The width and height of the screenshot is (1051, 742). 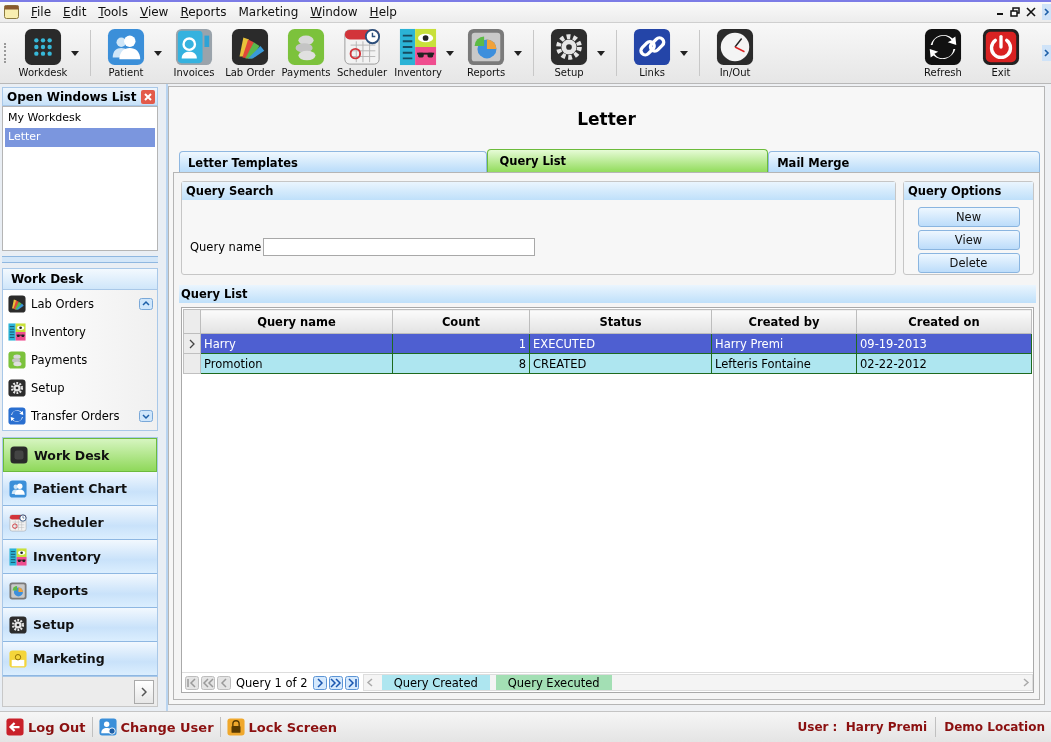 What do you see at coordinates (11, 12) in the screenshot?
I see `app-icon` at bounding box center [11, 12].